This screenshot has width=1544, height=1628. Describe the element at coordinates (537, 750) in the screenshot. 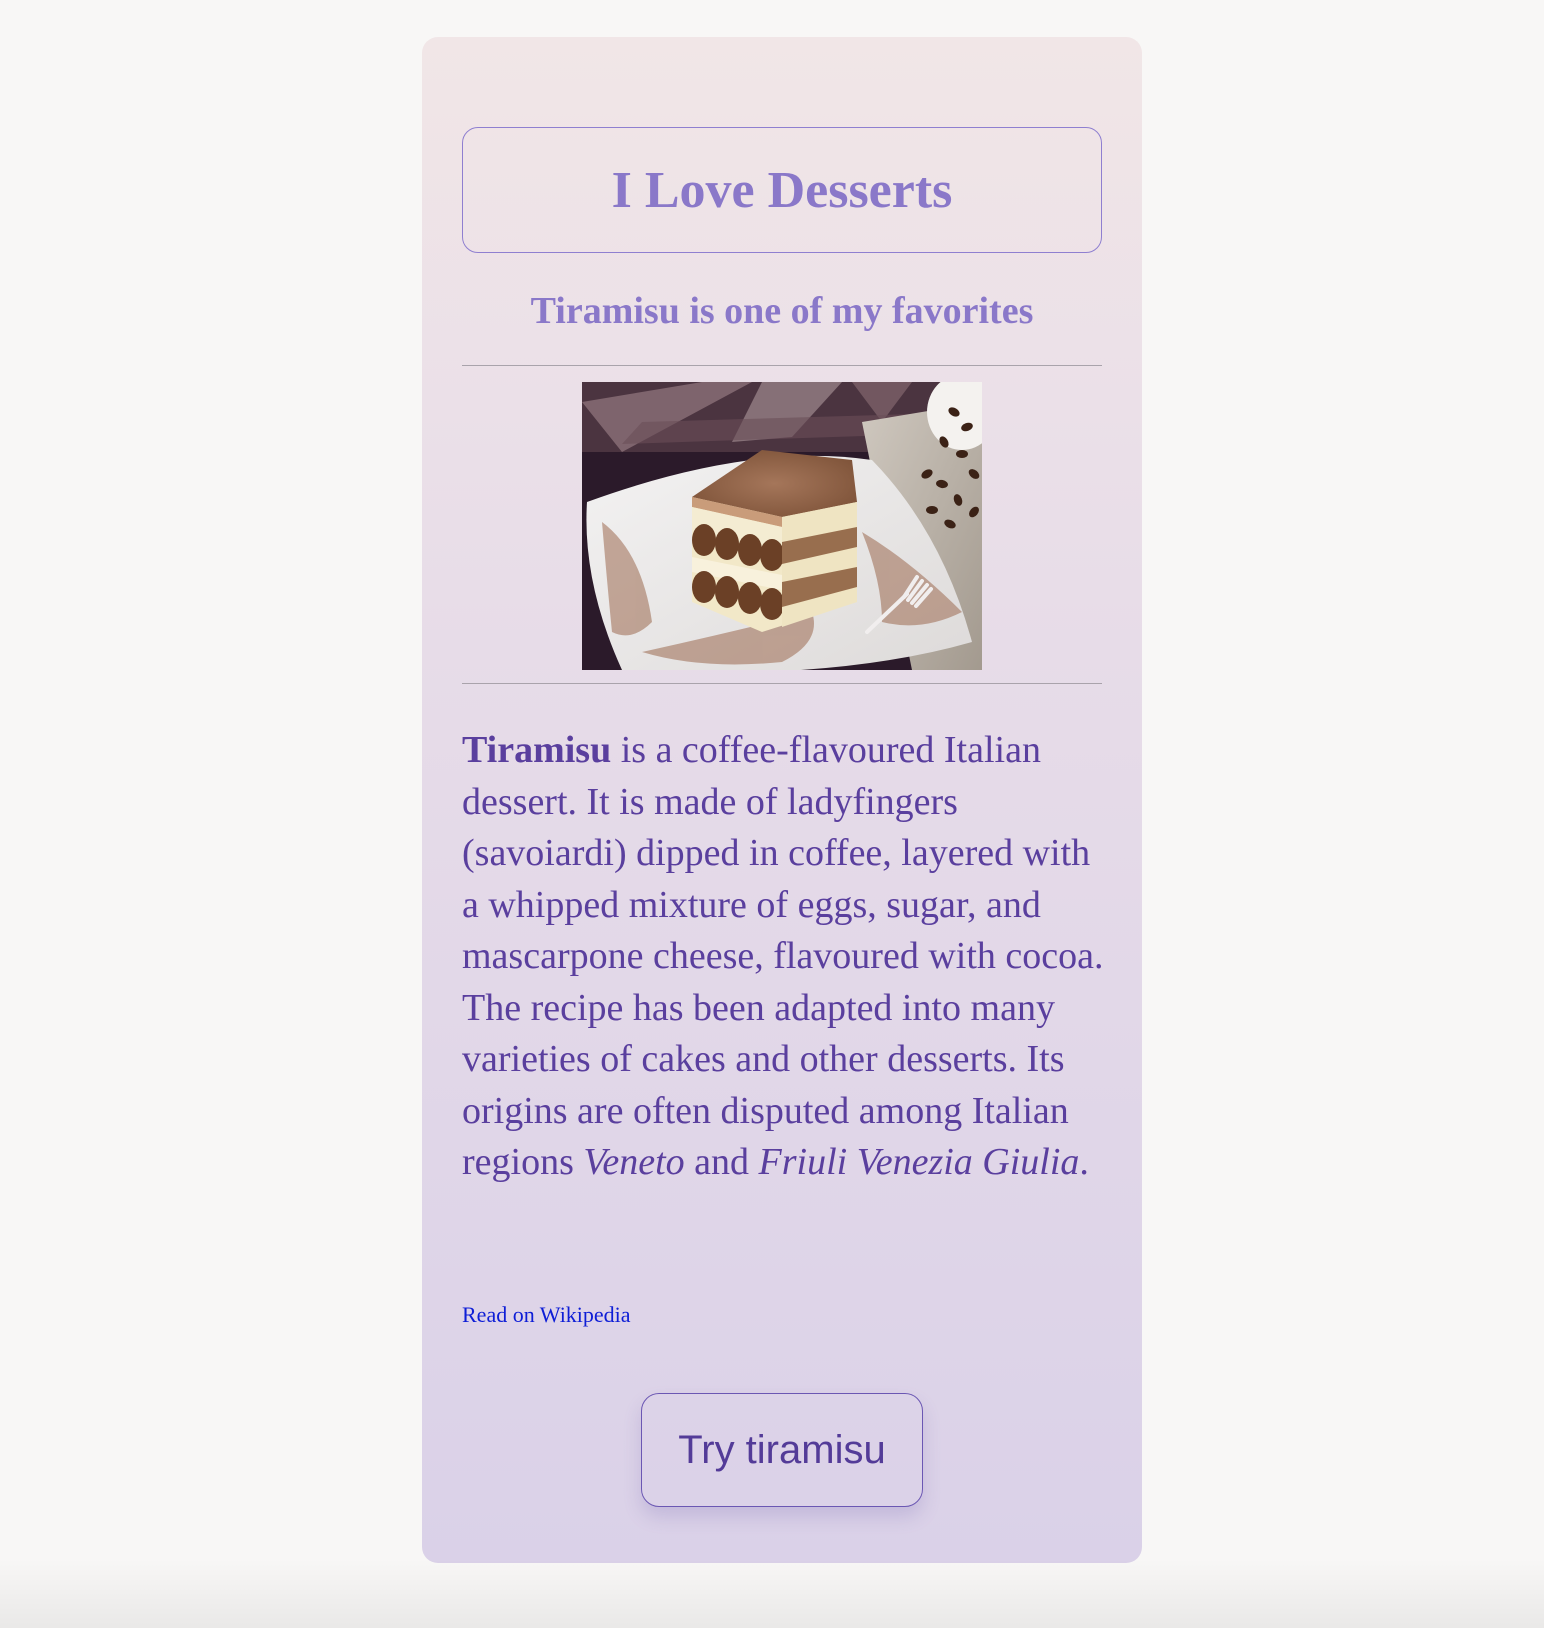

I see `dessert-name: Tiramisu` at that location.